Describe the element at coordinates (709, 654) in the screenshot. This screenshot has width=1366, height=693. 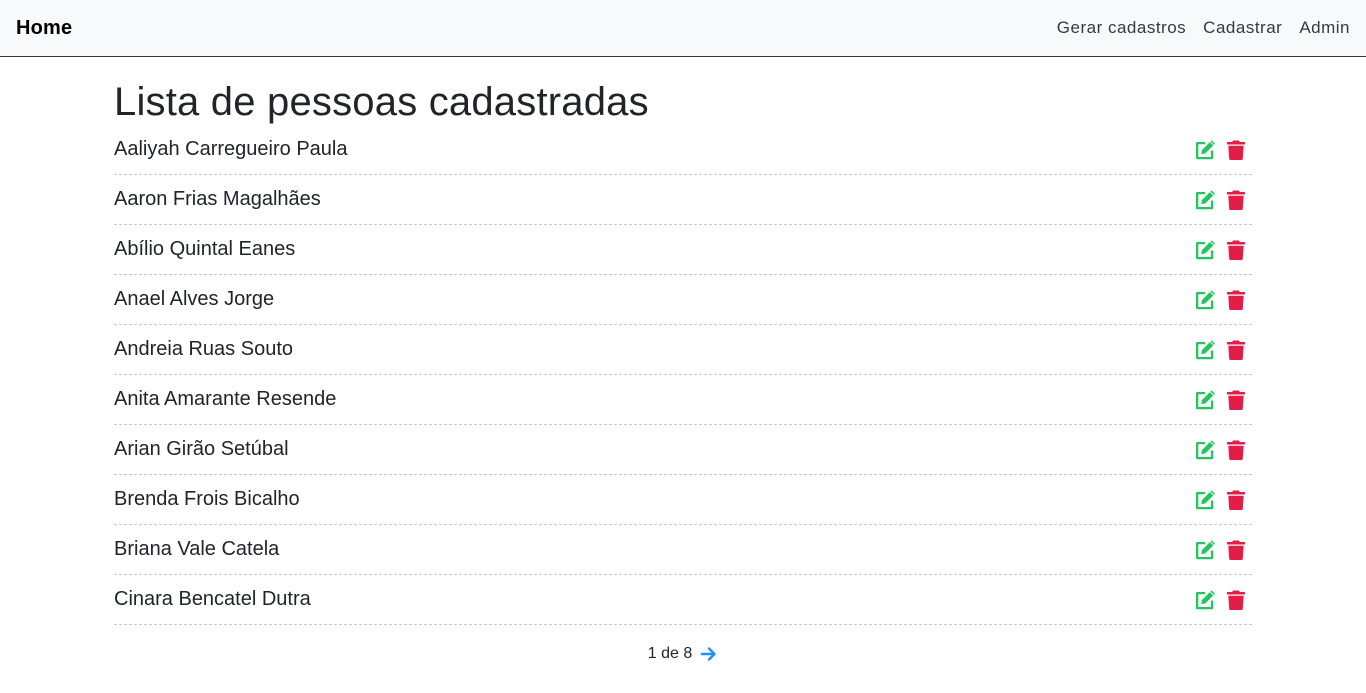
I see `arrow-right-icon` at that location.